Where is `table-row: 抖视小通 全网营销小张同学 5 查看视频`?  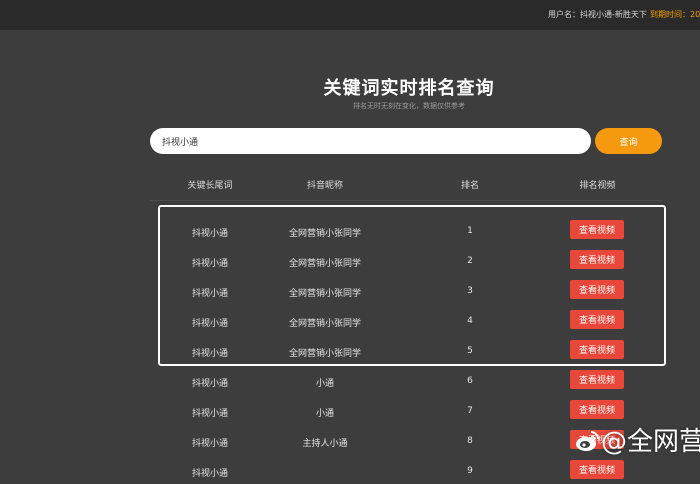 table-row: 抖视小通 全网营销小张同学 5 查看视频 is located at coordinates (410, 352).